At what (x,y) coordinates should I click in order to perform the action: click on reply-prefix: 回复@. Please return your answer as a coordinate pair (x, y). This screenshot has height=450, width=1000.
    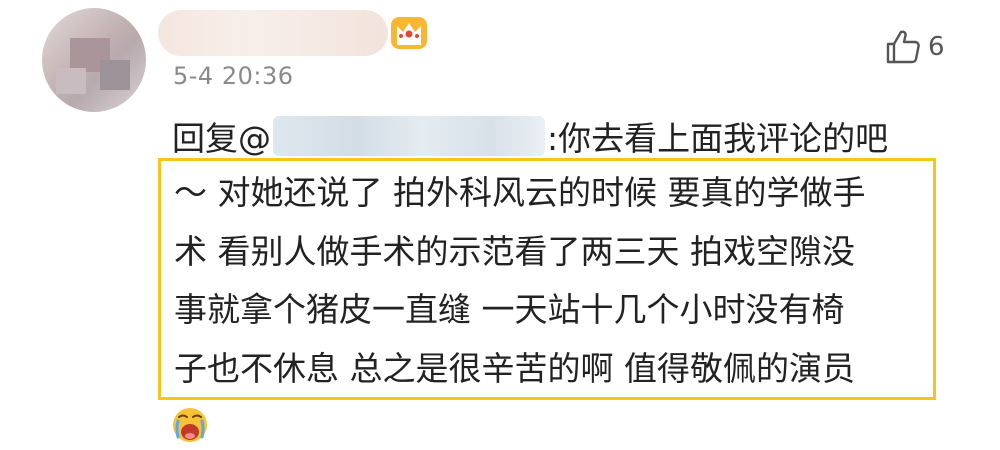
    Looking at the image, I should click on (221, 138).